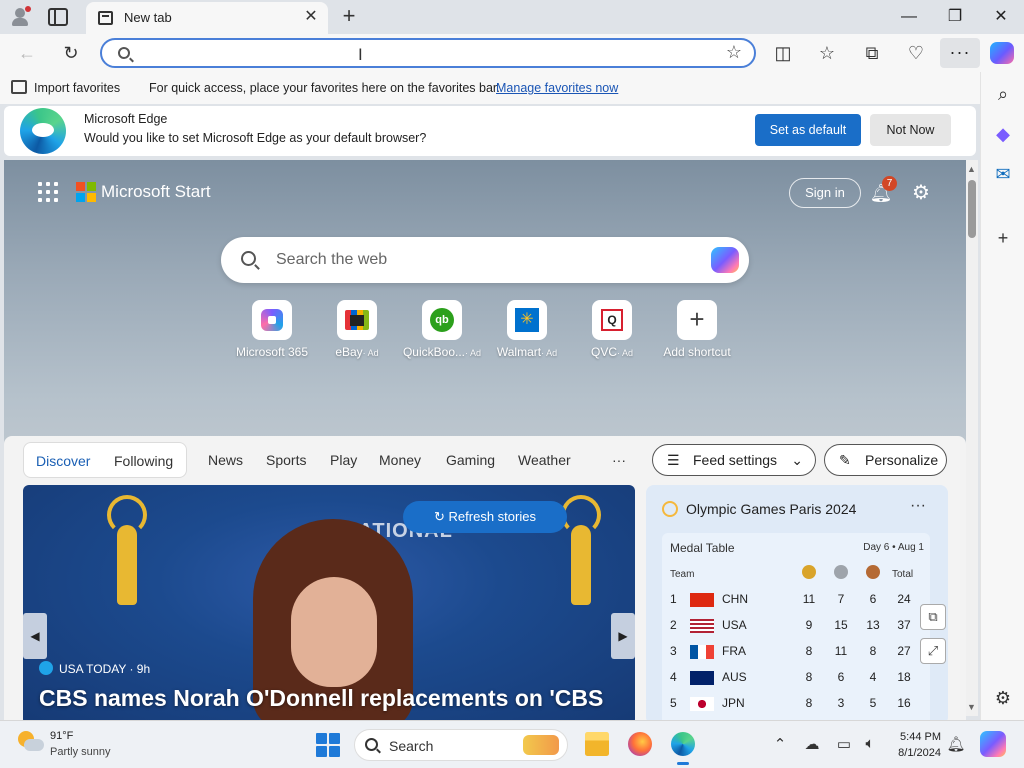  What do you see at coordinates (21, 17) in the screenshot?
I see `profile-icon` at bounding box center [21, 17].